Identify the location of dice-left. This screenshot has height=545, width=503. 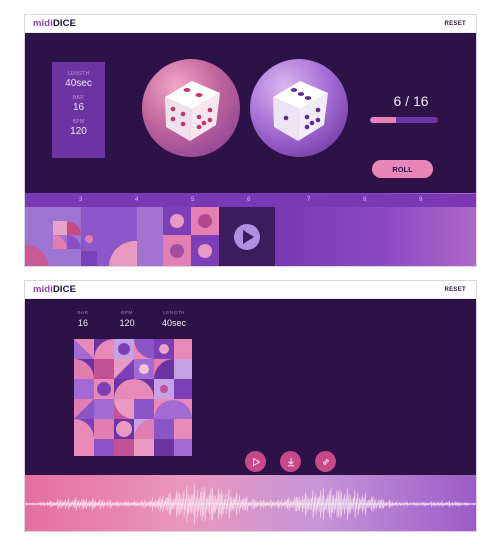
(191, 108).